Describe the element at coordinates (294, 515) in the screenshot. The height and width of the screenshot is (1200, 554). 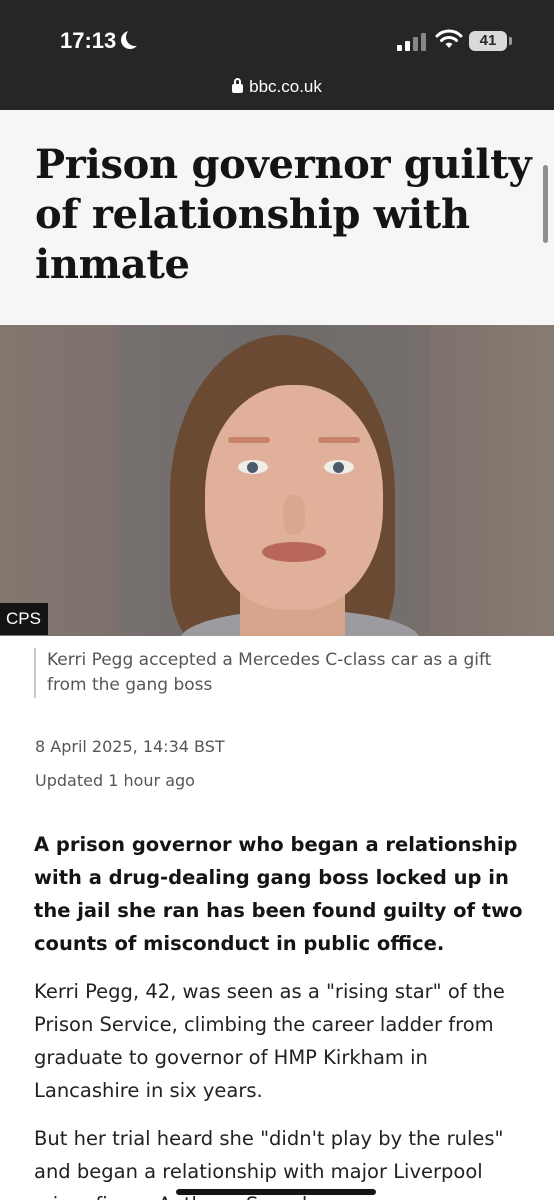
I see `portrait-nose` at that location.